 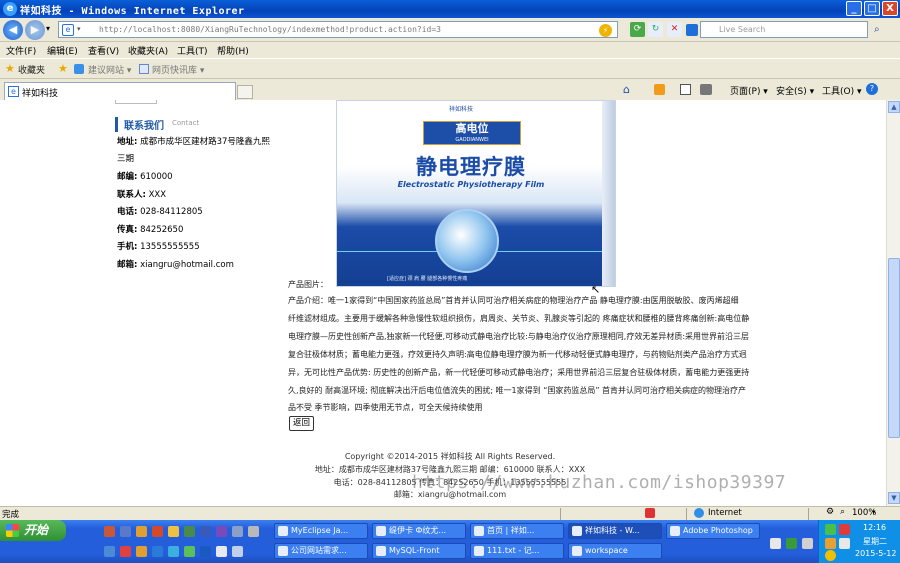 What do you see at coordinates (178, 69) in the screenshot?
I see `web-slice-gallery-link: 网页快讯库 ▾` at bounding box center [178, 69].